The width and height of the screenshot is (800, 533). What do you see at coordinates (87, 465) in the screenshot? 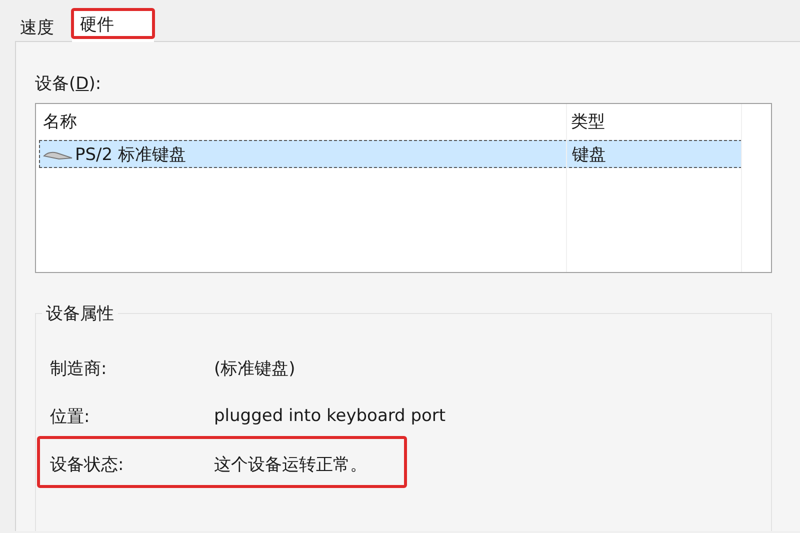
I see `property-label: 设备状态:` at bounding box center [87, 465].